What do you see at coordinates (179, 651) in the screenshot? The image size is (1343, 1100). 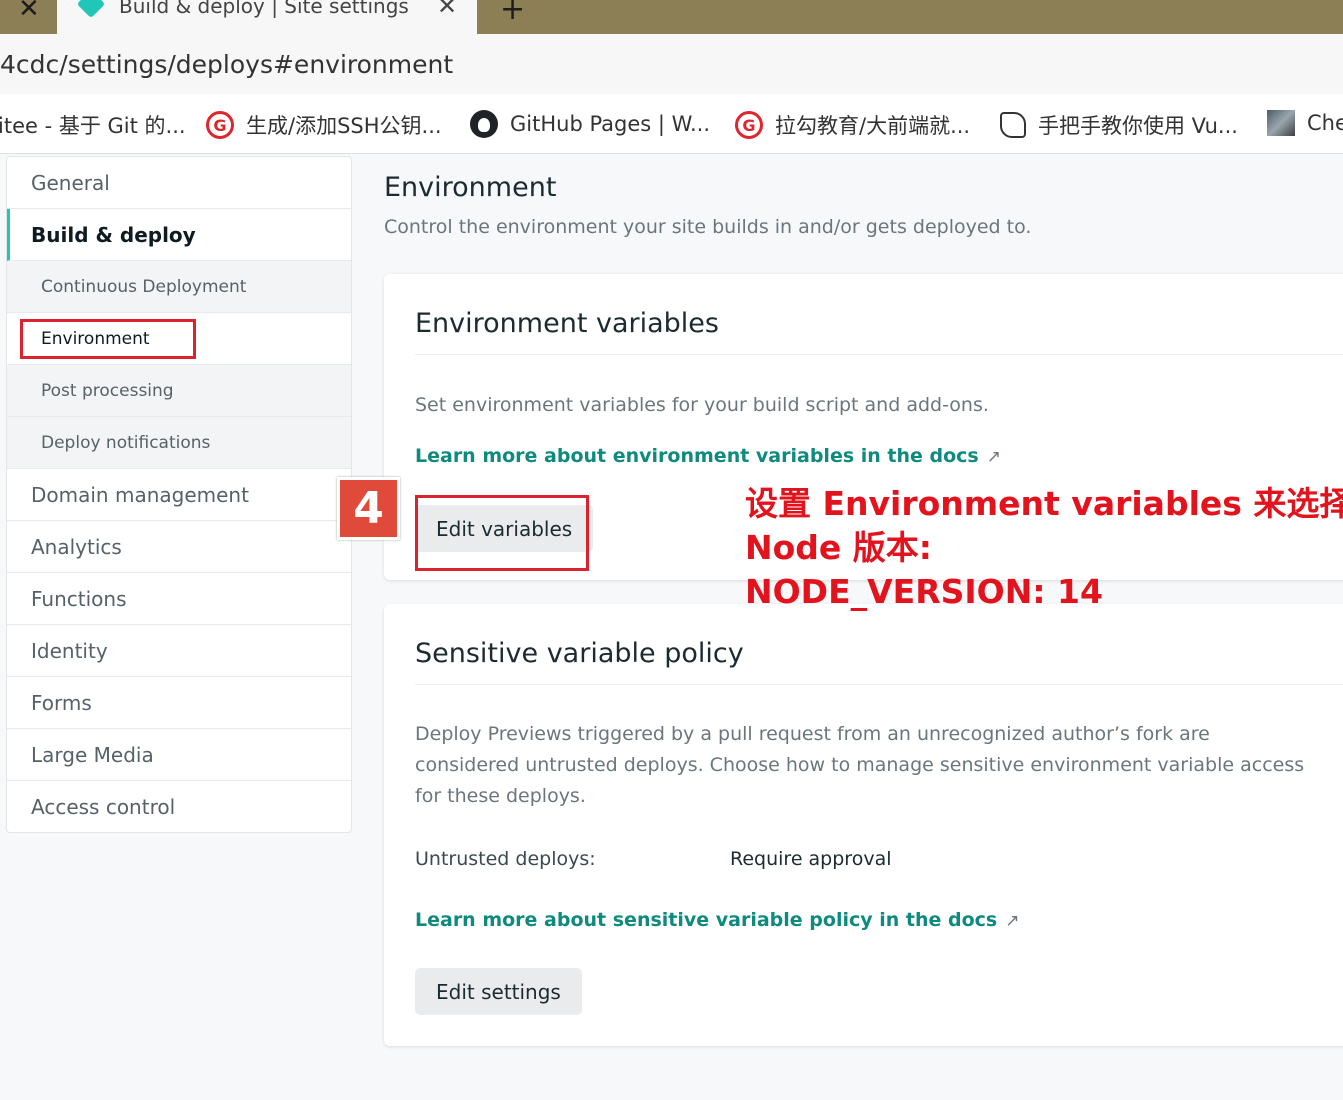 I see `sidebar-item-identity: Identity` at bounding box center [179, 651].